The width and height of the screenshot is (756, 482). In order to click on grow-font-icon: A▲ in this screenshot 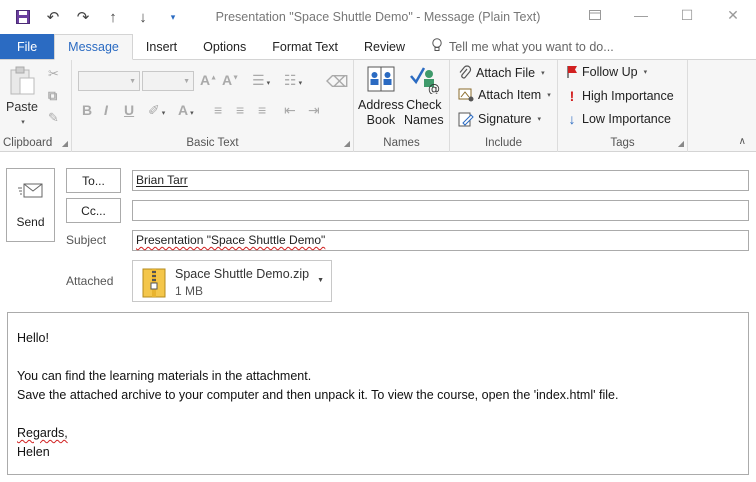, I will do `click(208, 80)`.